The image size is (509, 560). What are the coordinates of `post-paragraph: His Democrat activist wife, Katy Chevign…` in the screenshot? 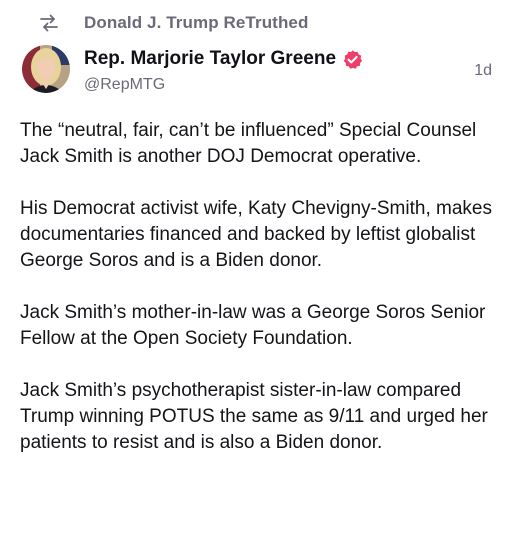 It's located at (256, 234).